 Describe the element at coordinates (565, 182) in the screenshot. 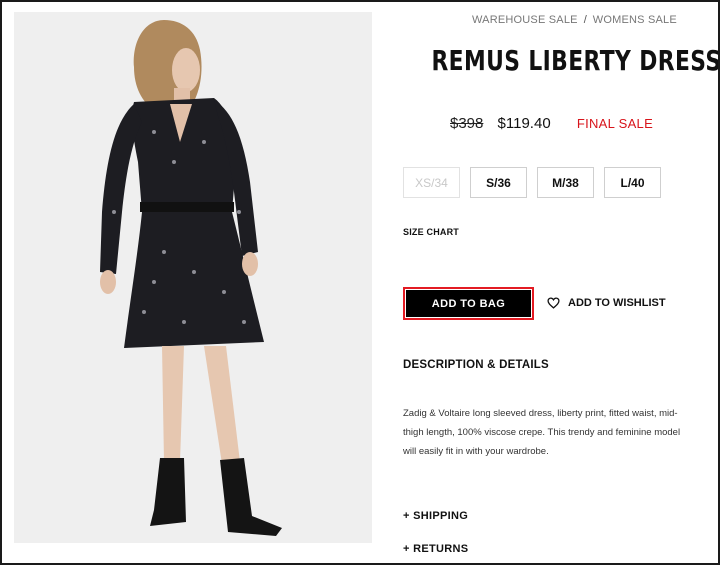

I see `size-option-m38: M/38` at that location.